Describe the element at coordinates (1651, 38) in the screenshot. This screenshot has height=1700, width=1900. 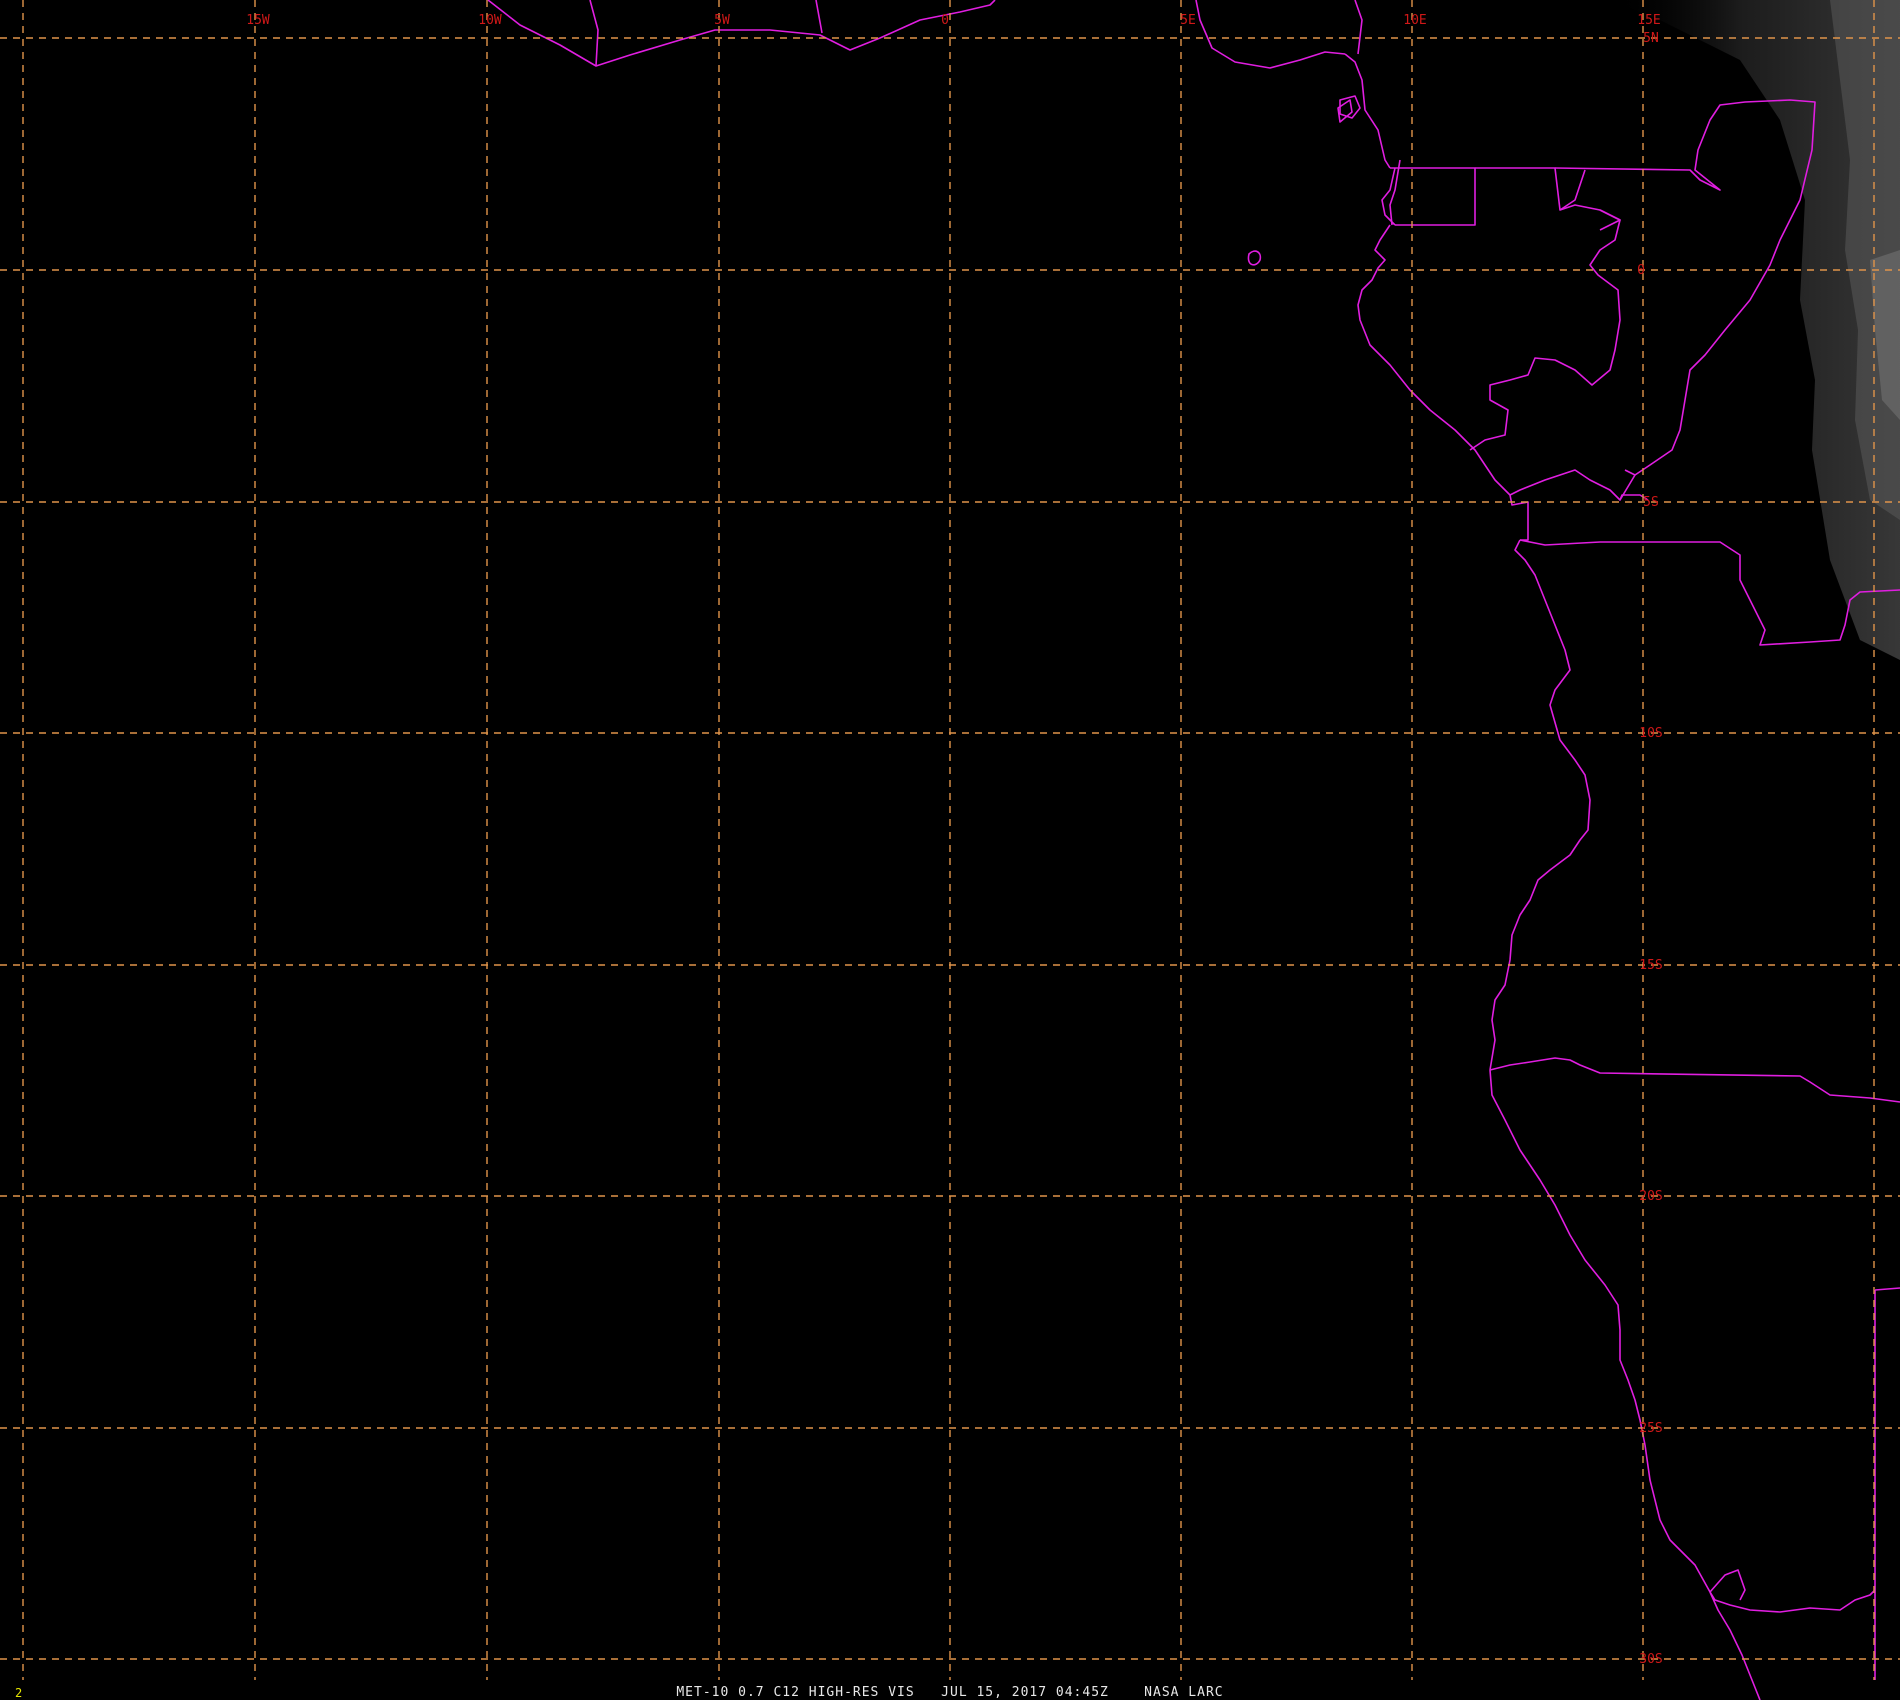
I see `lat-label-5n: 5N` at that location.